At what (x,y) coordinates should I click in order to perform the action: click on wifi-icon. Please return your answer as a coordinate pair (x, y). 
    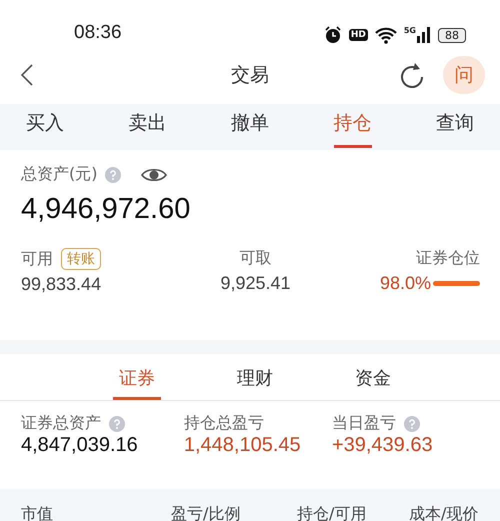
    Looking at the image, I should click on (385, 35).